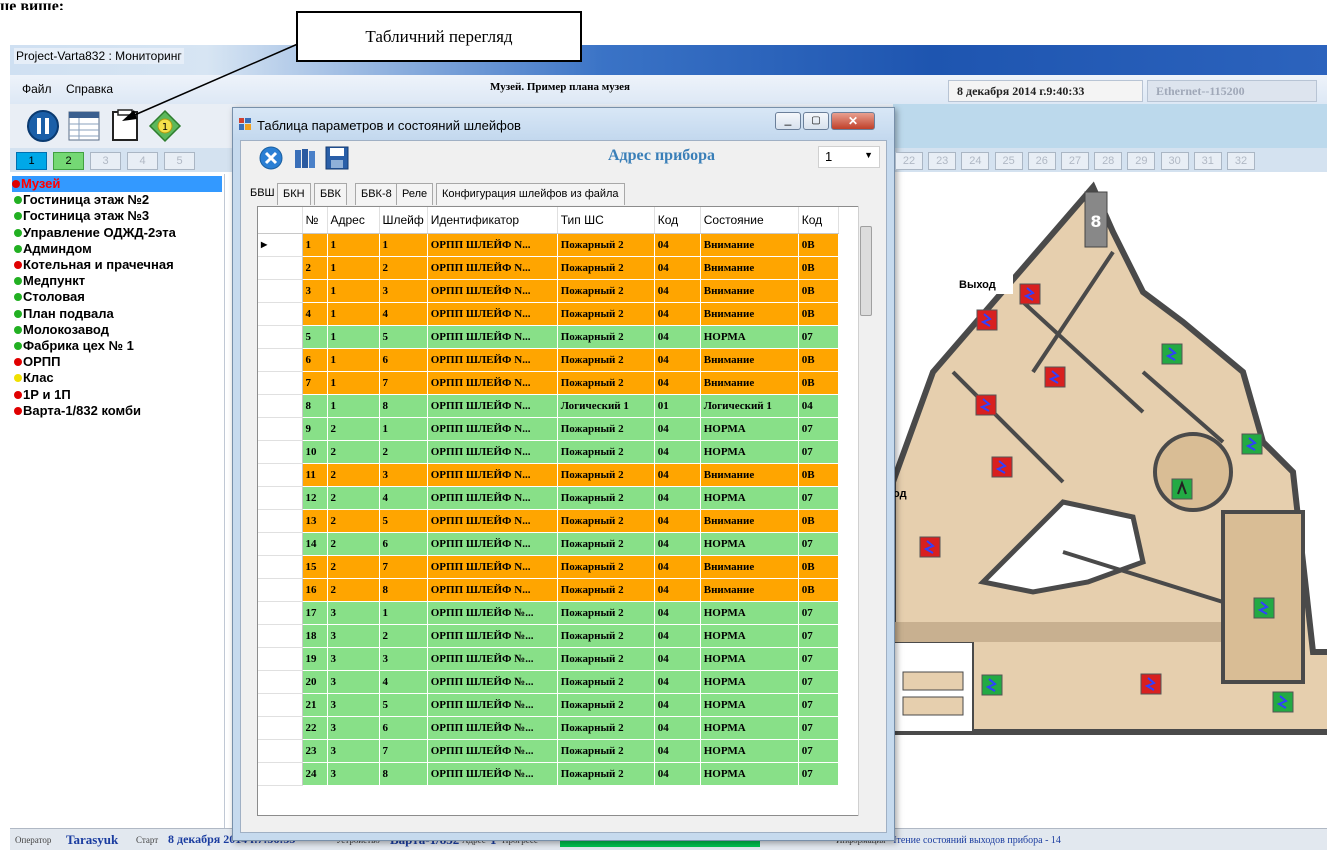  I want to click on page-tab-31: 31, so click(1207, 161).